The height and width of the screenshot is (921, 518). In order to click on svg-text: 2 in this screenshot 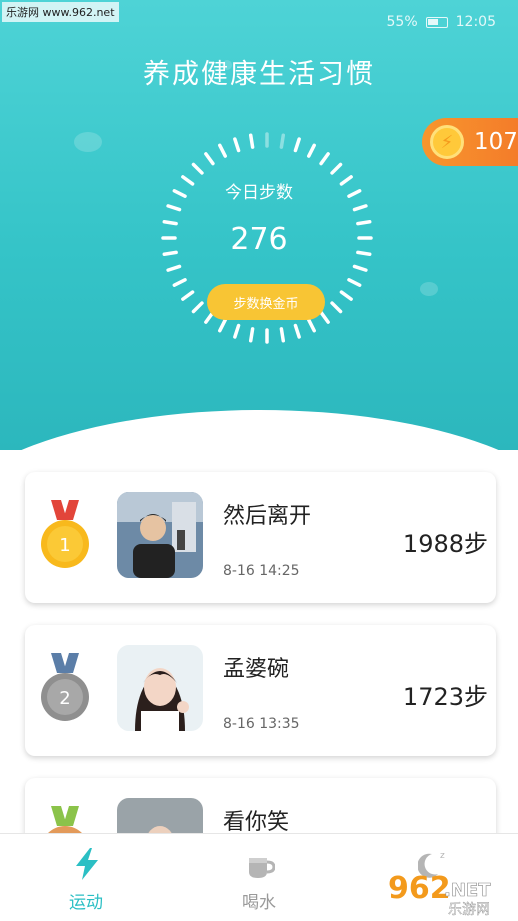, I will do `click(64, 698)`.